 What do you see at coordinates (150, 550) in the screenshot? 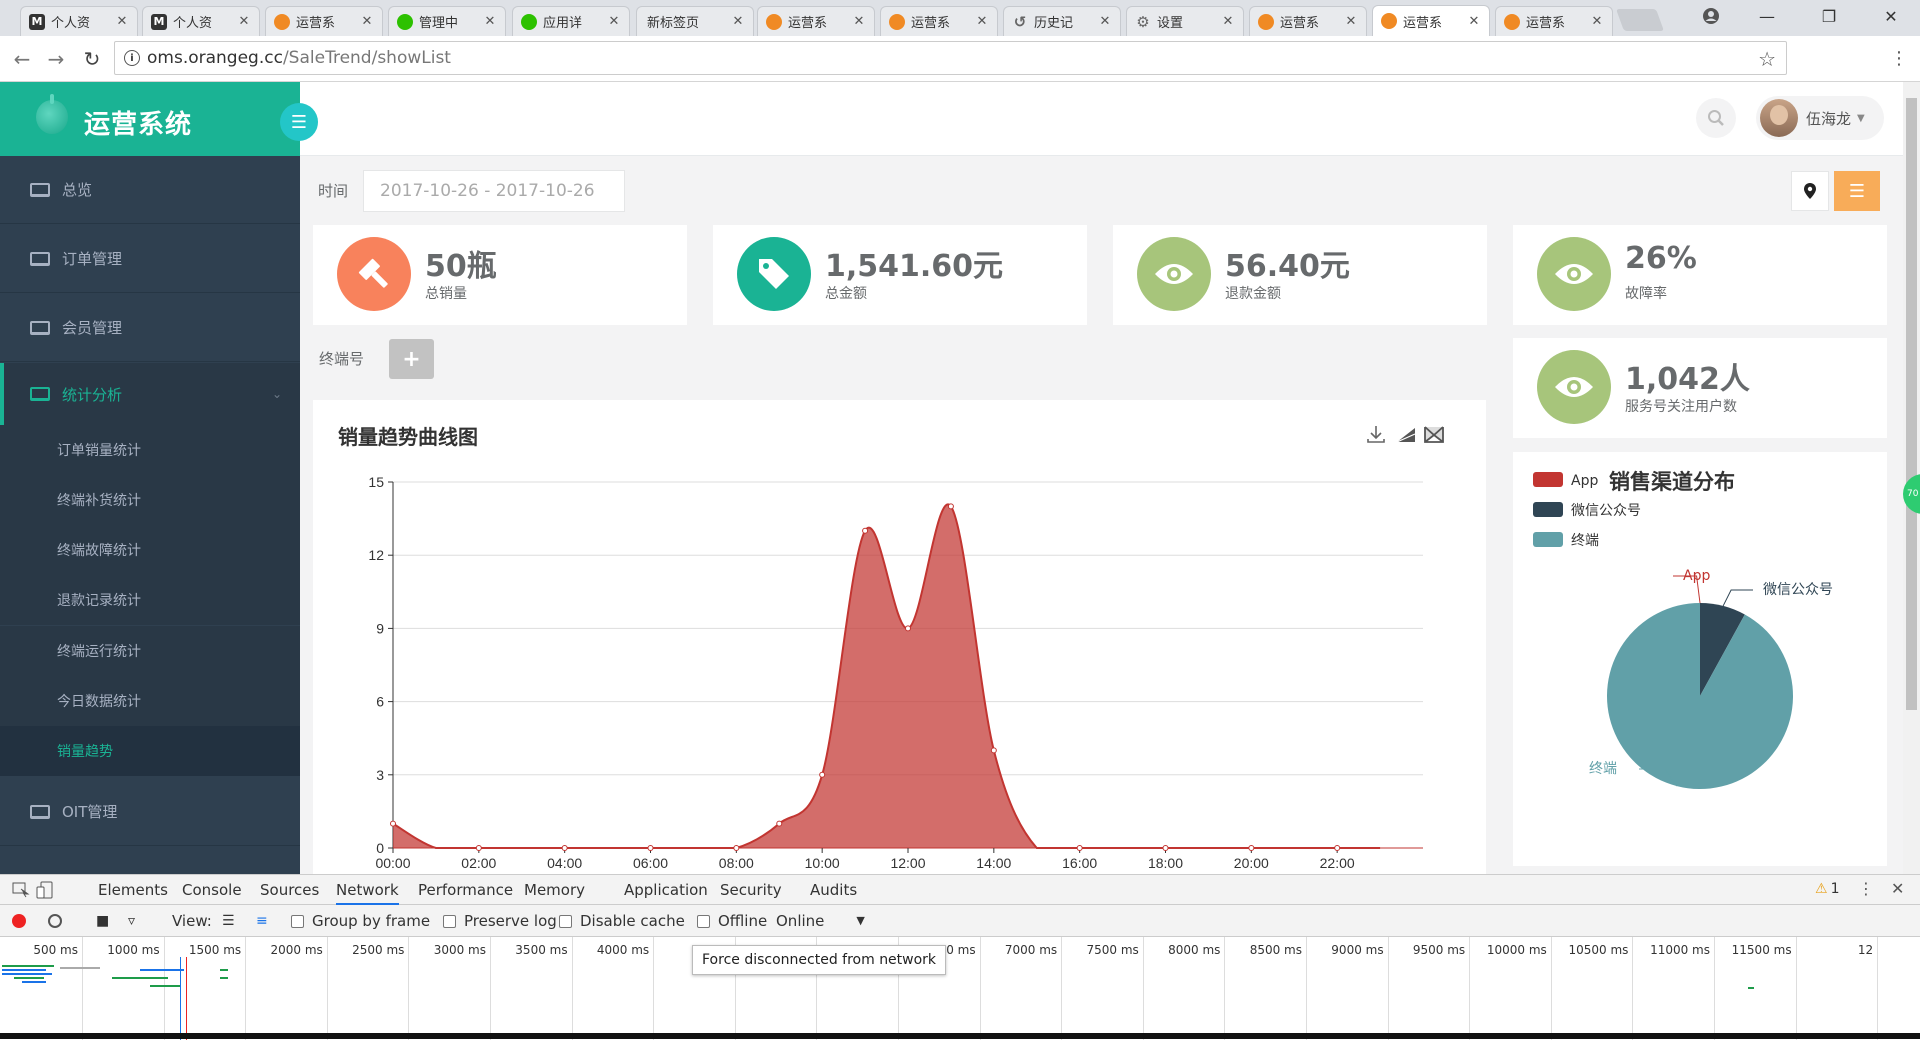
I see `sub-terminal-fault: 终端故障统计` at bounding box center [150, 550].